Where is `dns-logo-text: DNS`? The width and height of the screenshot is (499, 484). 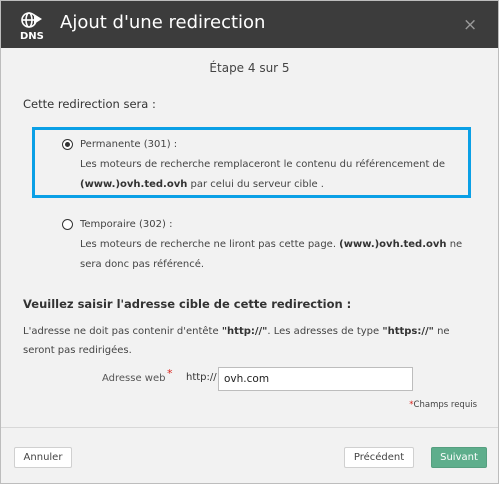 dns-logo-text: DNS is located at coordinates (32, 36).